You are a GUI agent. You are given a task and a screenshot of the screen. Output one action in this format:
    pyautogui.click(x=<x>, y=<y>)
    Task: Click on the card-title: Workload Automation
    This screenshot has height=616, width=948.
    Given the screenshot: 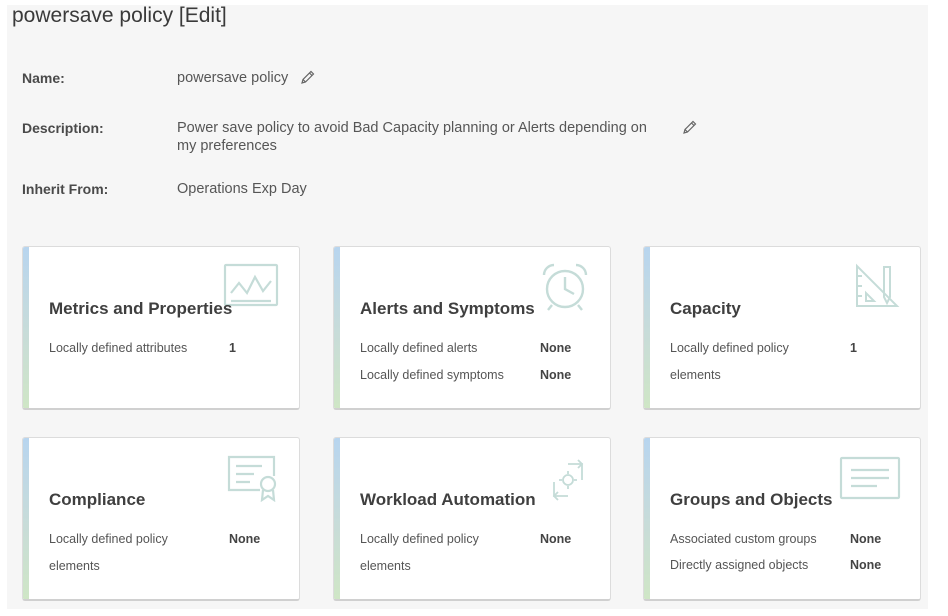 What is the action you would take?
    pyautogui.click(x=448, y=499)
    